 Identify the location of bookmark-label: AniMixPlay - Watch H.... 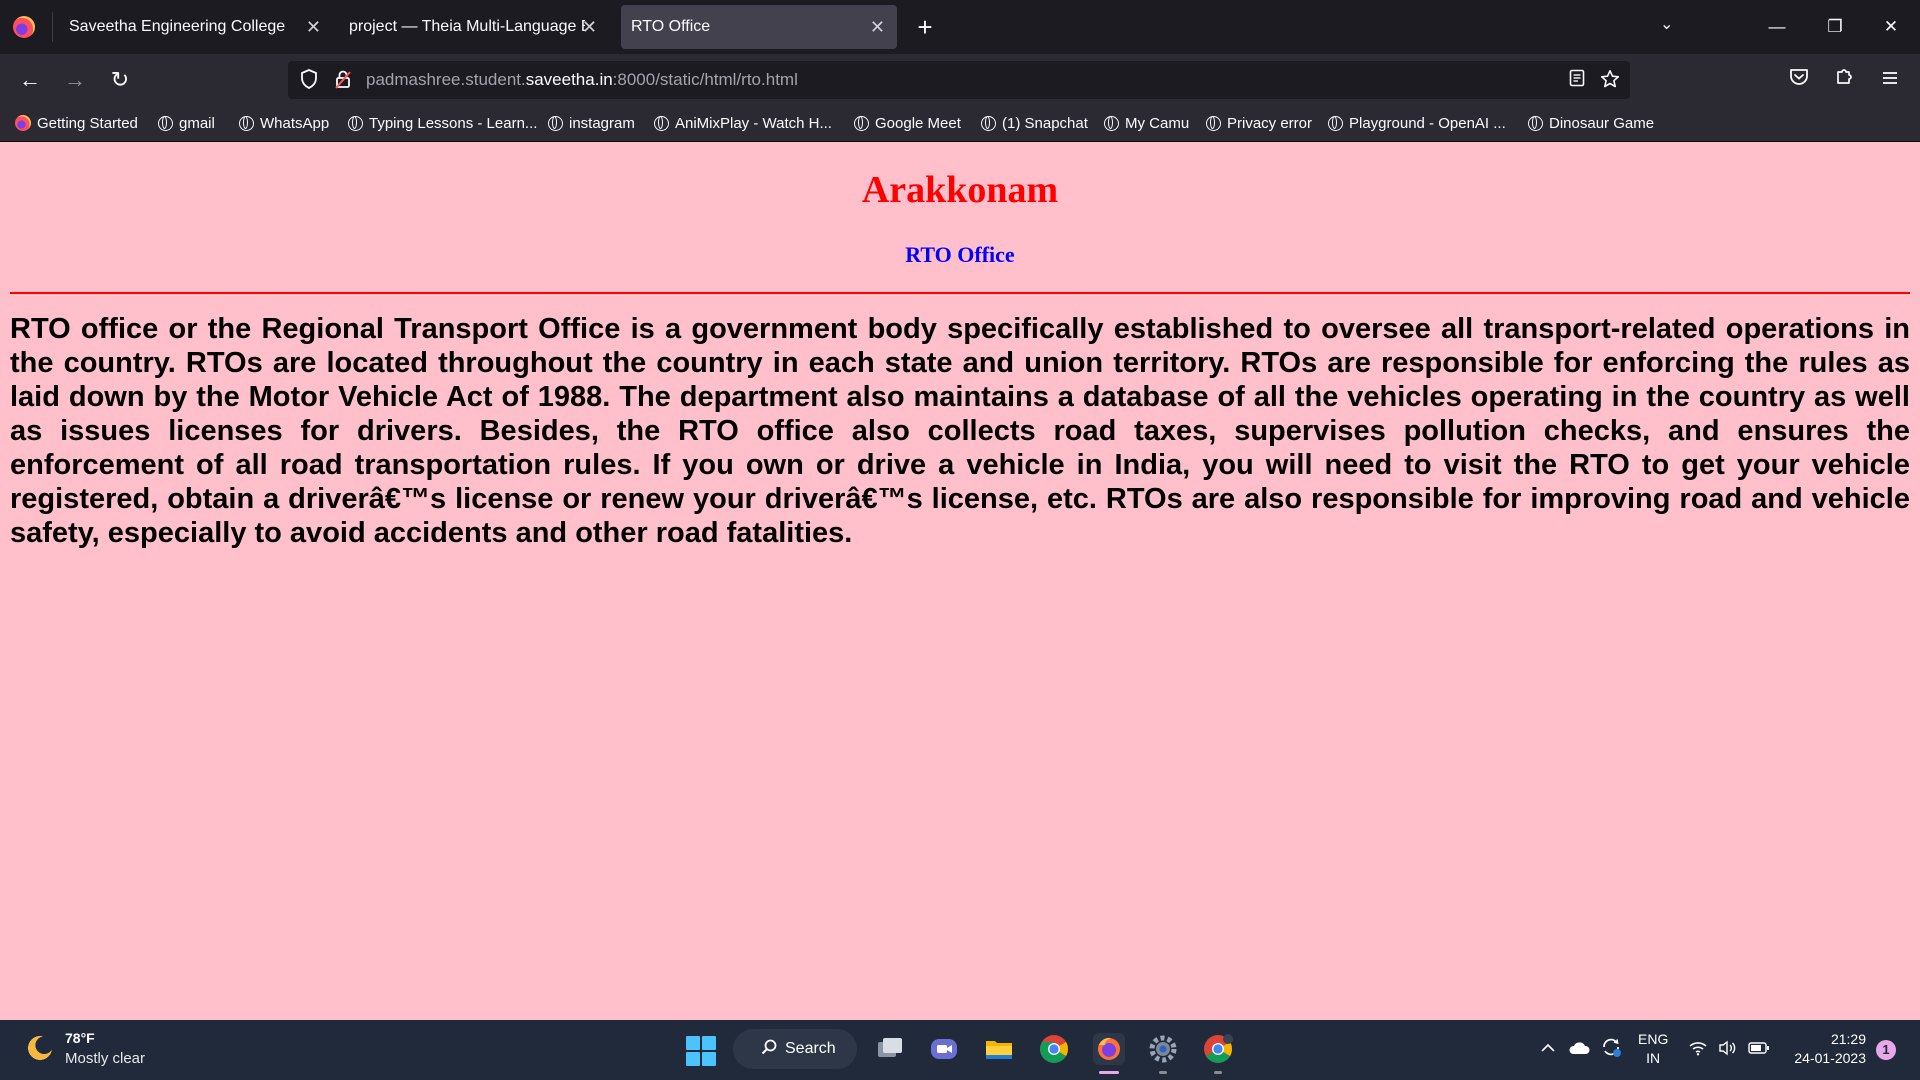
(753, 123).